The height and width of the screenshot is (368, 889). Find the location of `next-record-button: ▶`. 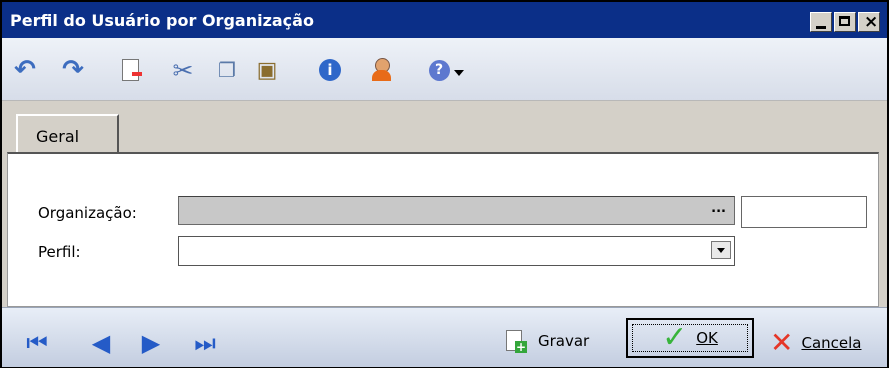

next-record-button: ▶ is located at coordinates (151, 343).